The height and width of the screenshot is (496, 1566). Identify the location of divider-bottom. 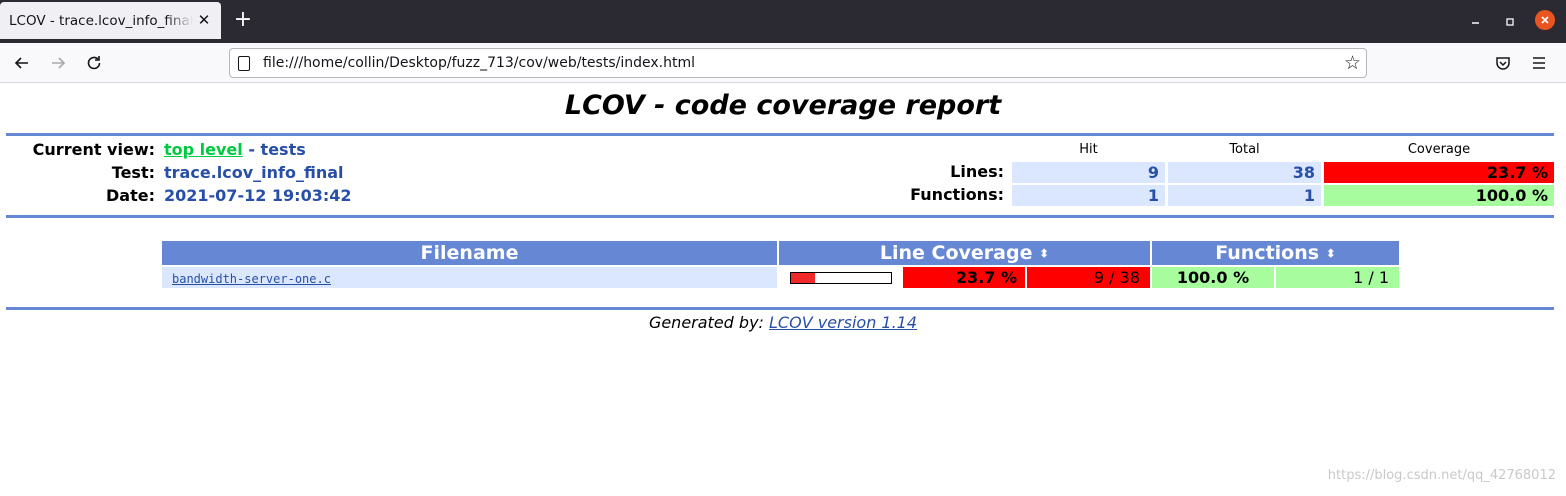
(780, 308).